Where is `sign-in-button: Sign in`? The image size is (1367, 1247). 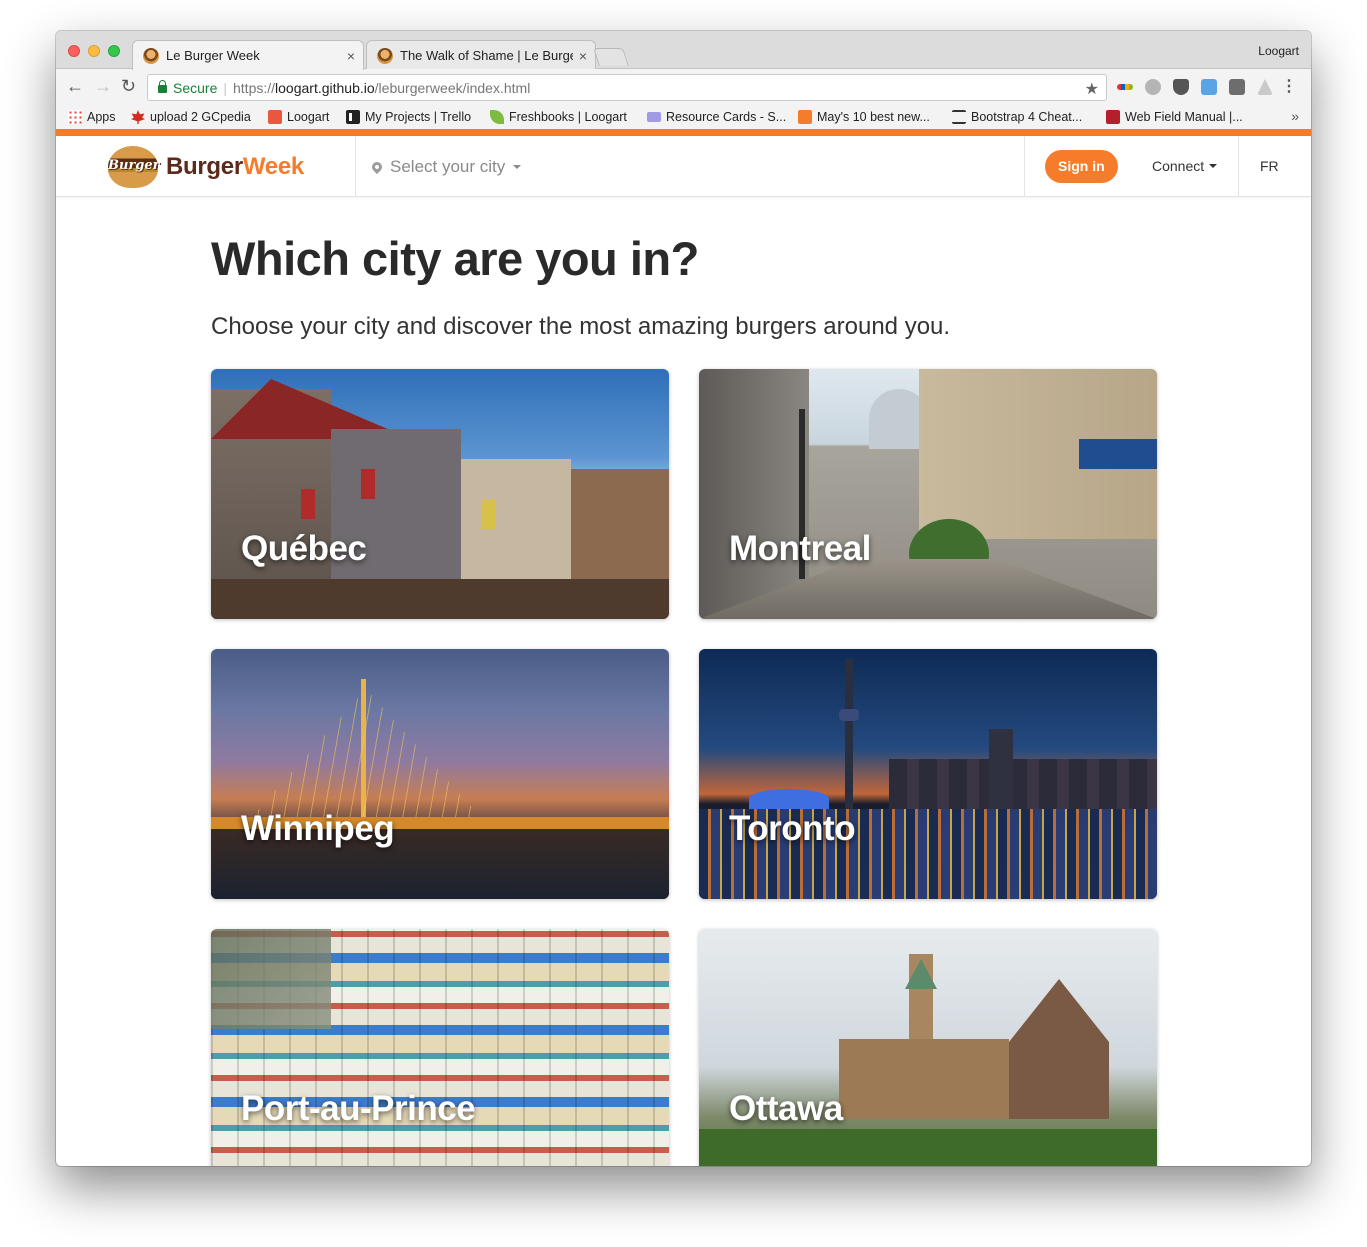 sign-in-button: Sign in is located at coordinates (1081, 166).